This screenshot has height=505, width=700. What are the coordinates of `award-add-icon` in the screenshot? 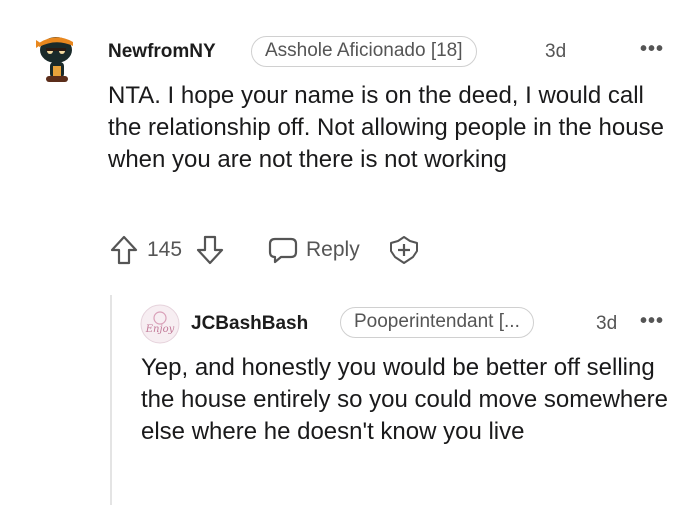 It's located at (404, 250).